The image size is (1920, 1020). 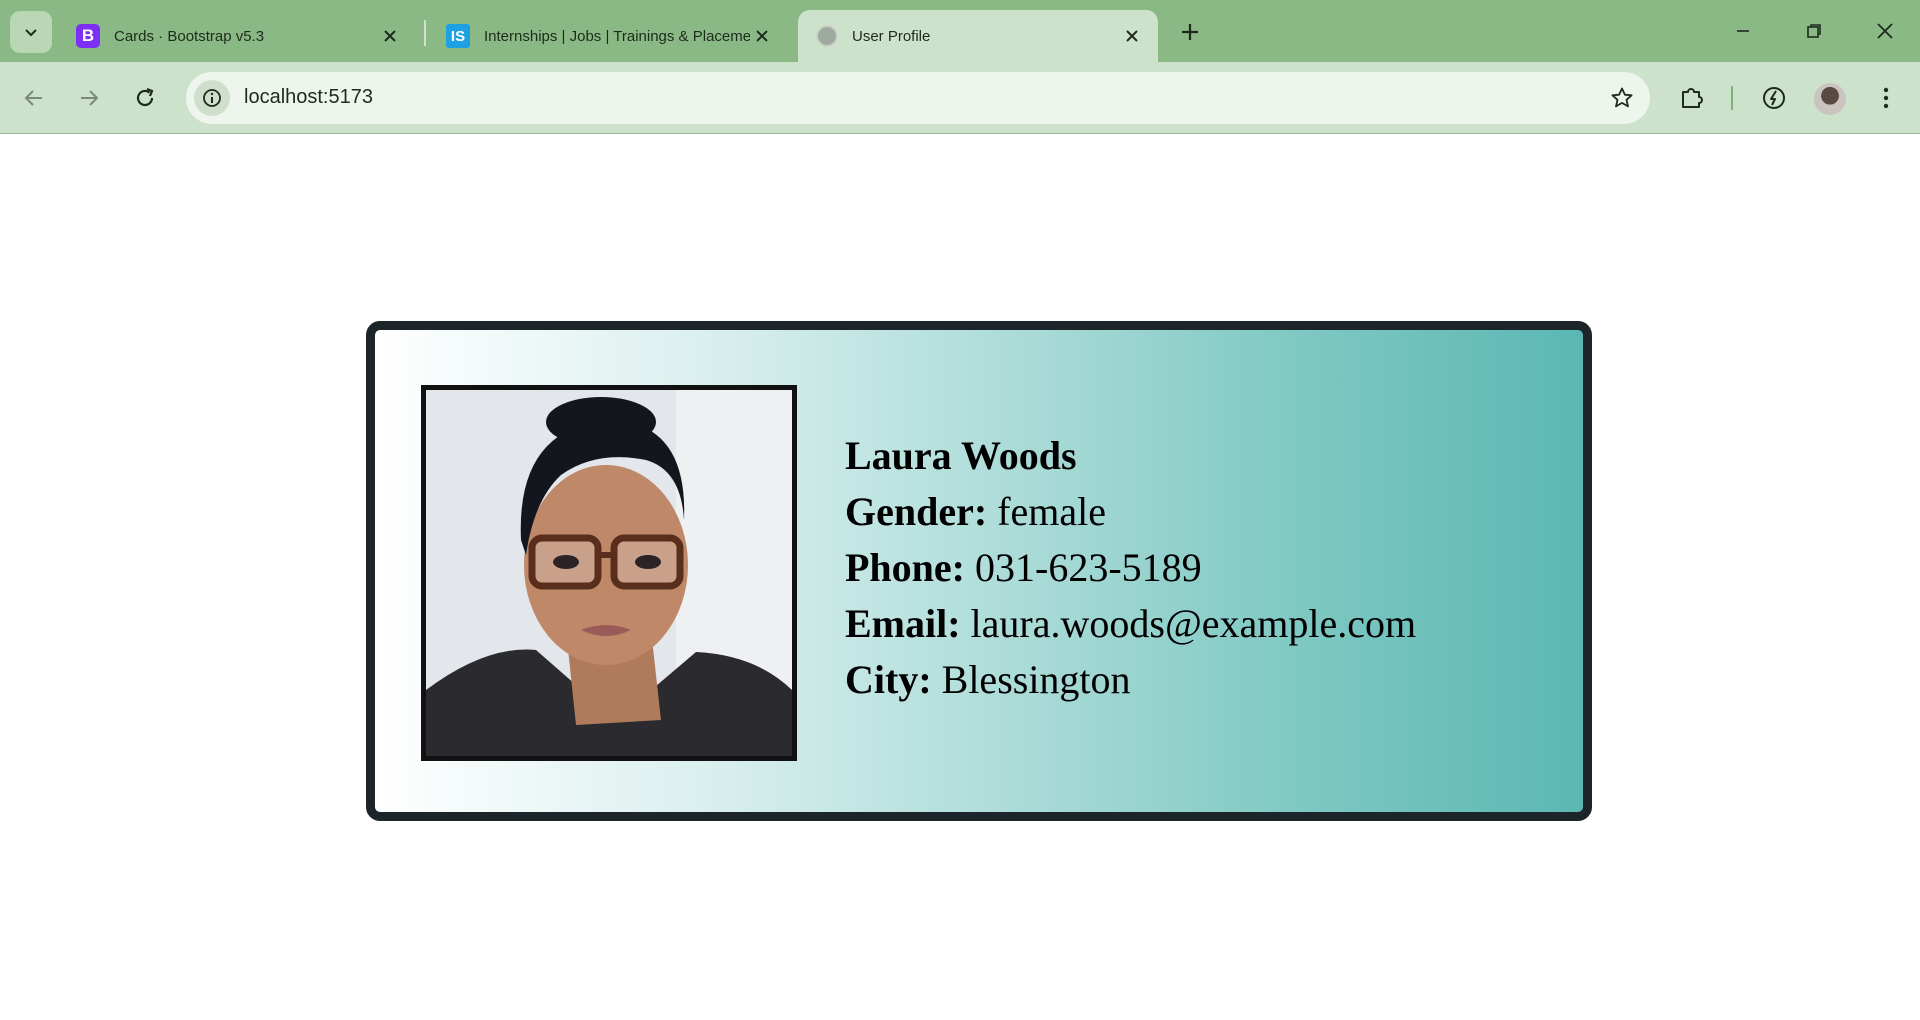 What do you see at coordinates (425, 33) in the screenshot?
I see `tab-separator` at bounding box center [425, 33].